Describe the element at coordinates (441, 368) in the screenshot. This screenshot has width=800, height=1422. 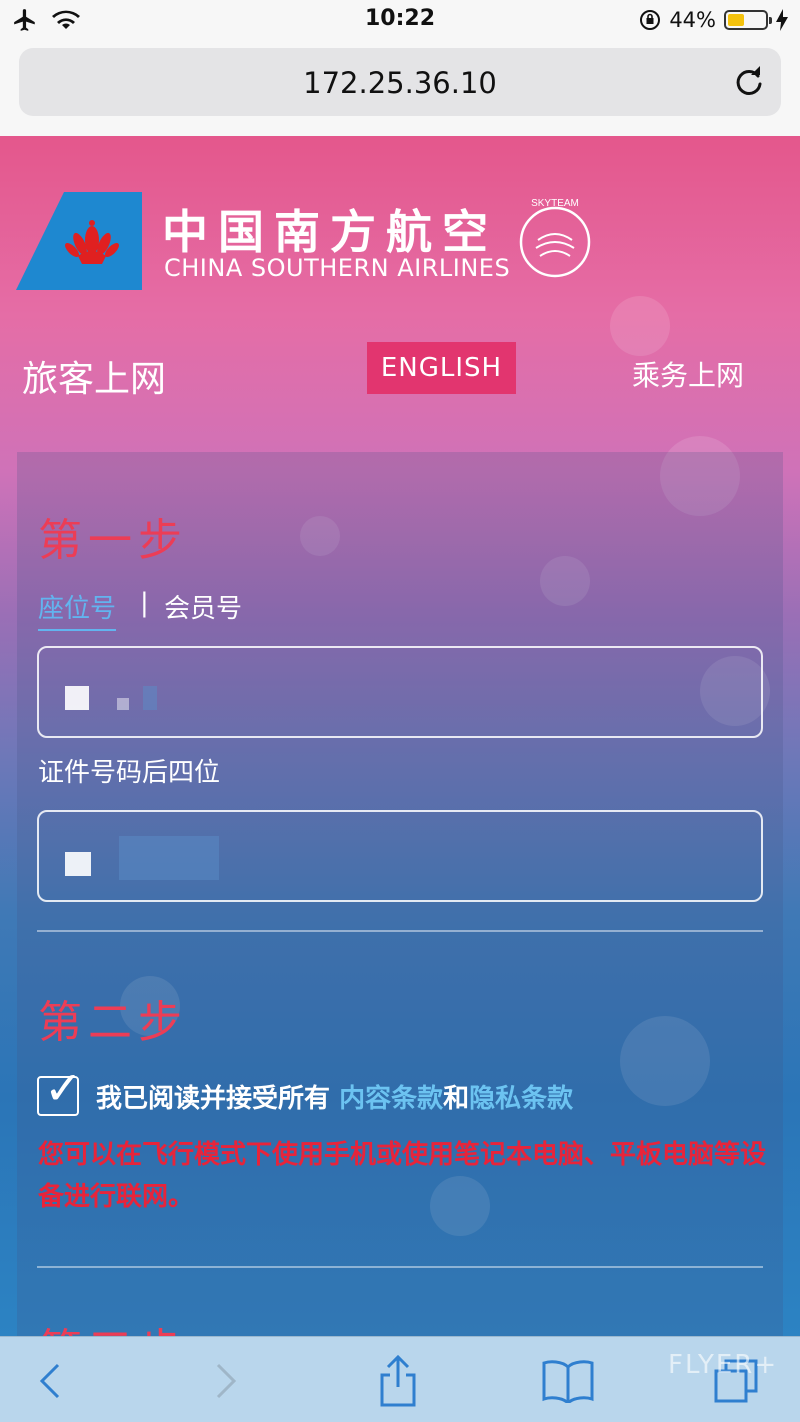
I see `english-button: ENGLISH` at that location.